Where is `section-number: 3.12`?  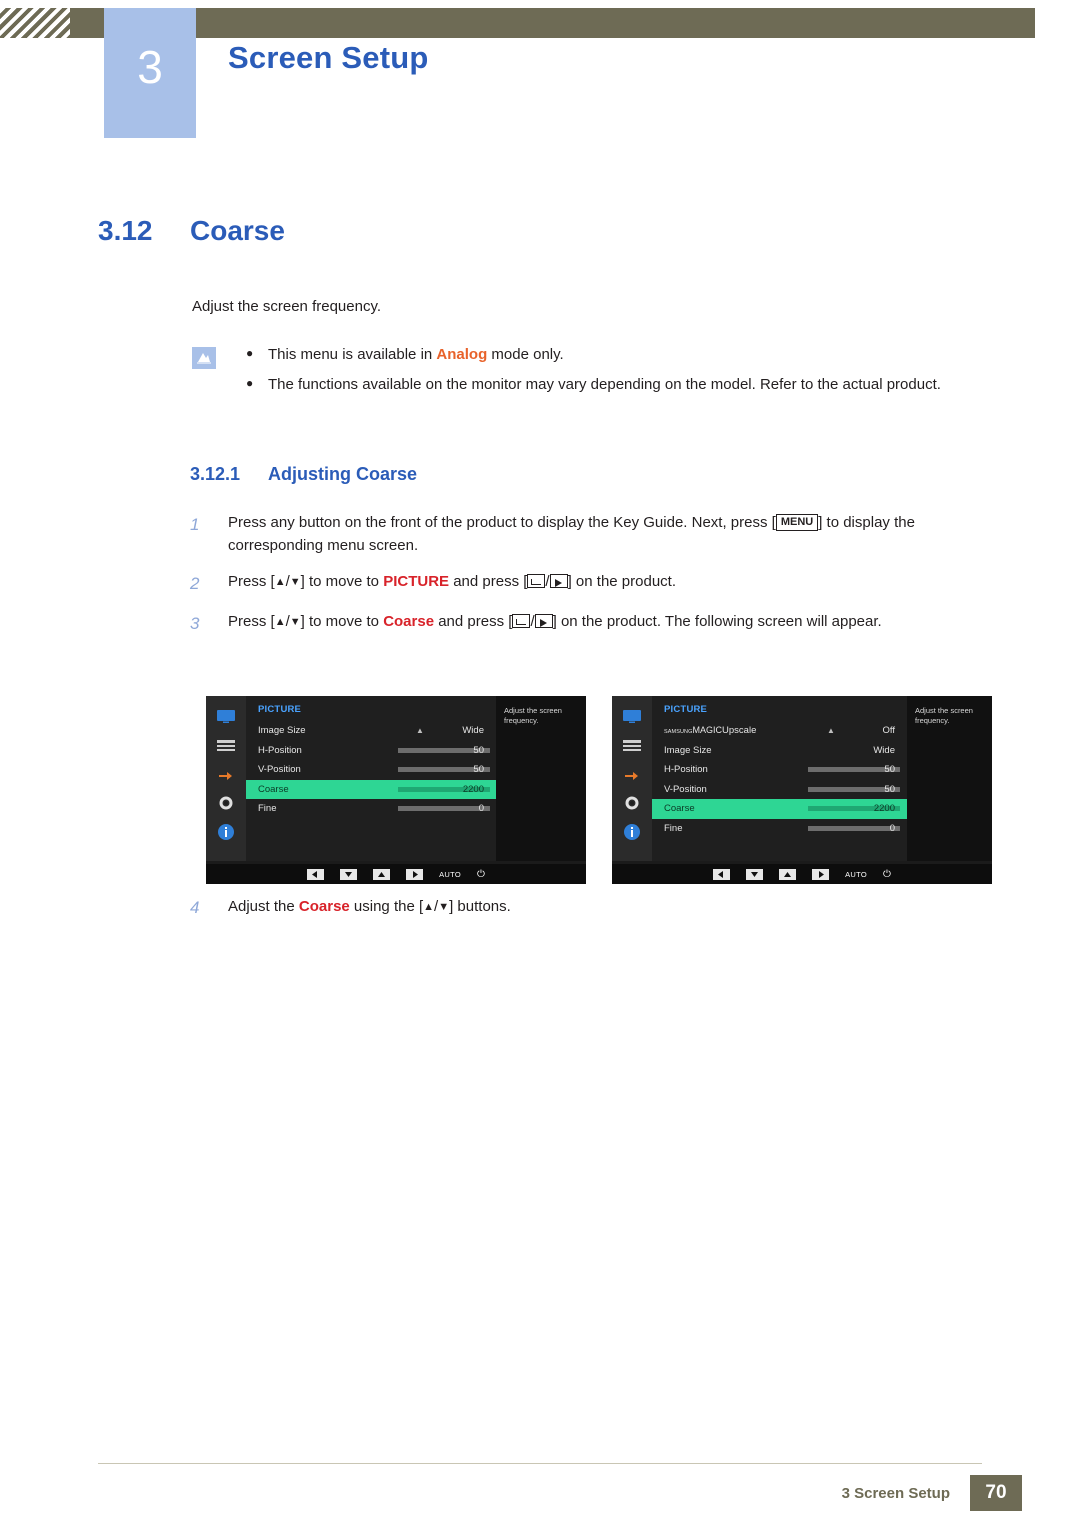 section-number: 3.12 is located at coordinates (125, 230).